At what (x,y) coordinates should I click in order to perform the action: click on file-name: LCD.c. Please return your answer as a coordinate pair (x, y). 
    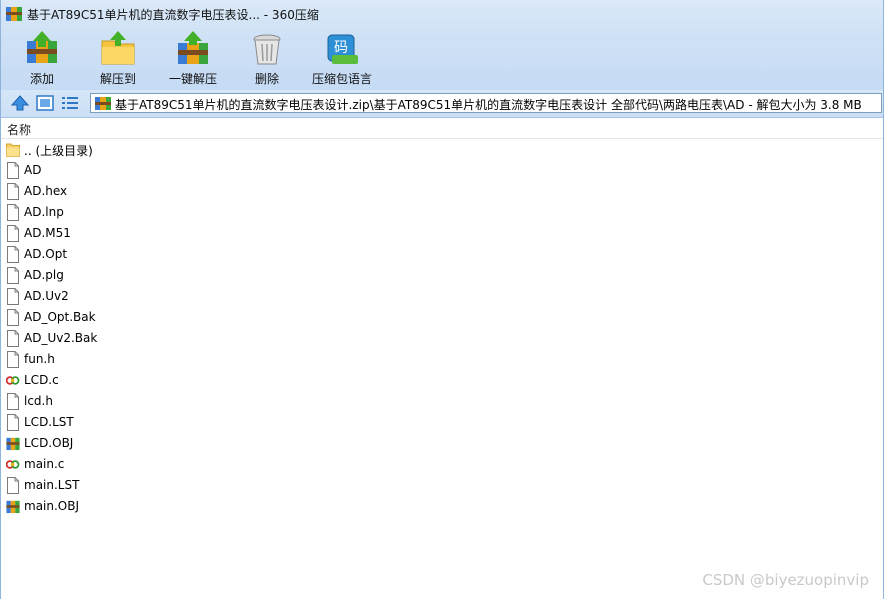
    Looking at the image, I should click on (41, 380).